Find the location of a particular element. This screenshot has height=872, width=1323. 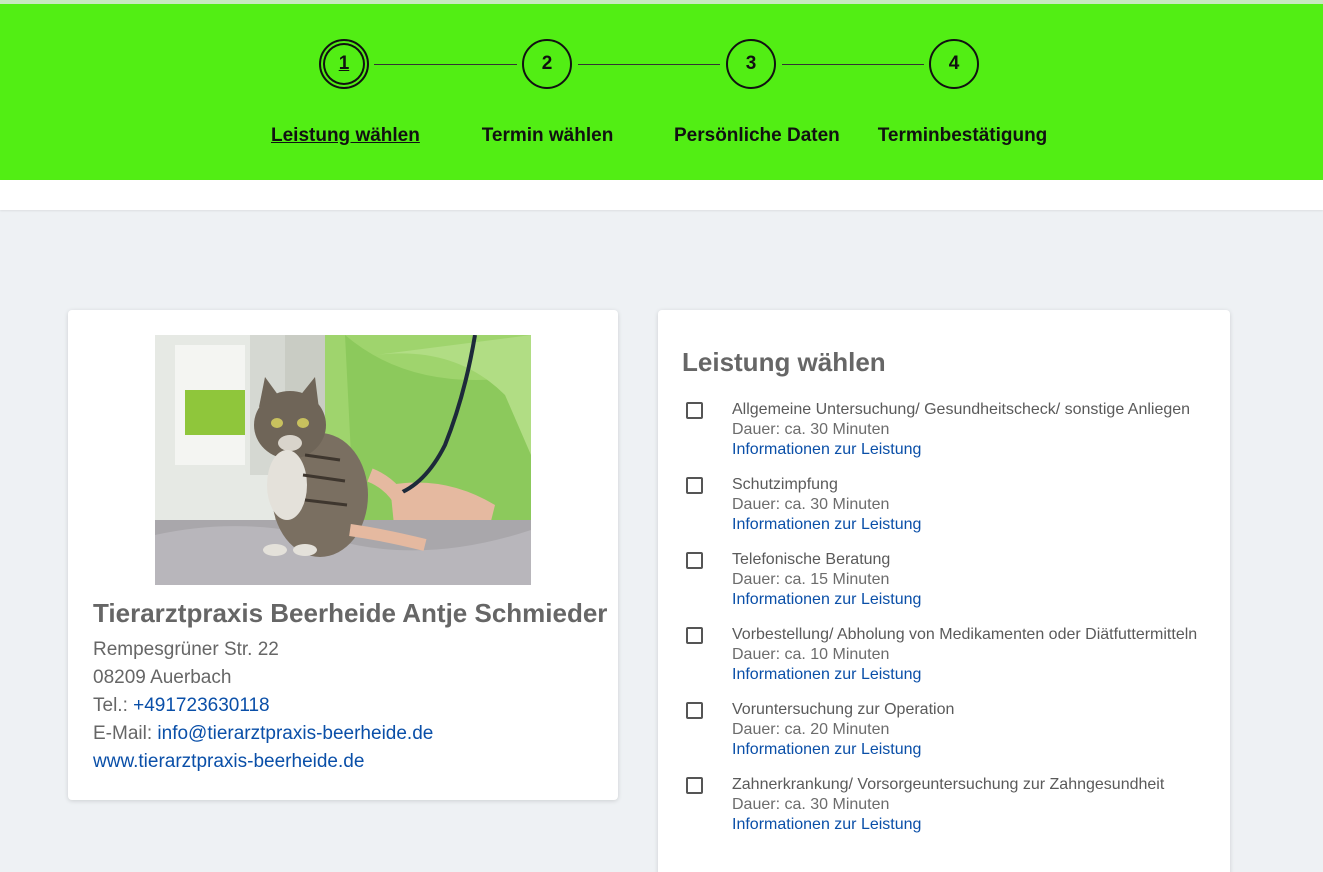

practice-street: Rempesgrüner Str. 22 is located at coordinates (186, 649).